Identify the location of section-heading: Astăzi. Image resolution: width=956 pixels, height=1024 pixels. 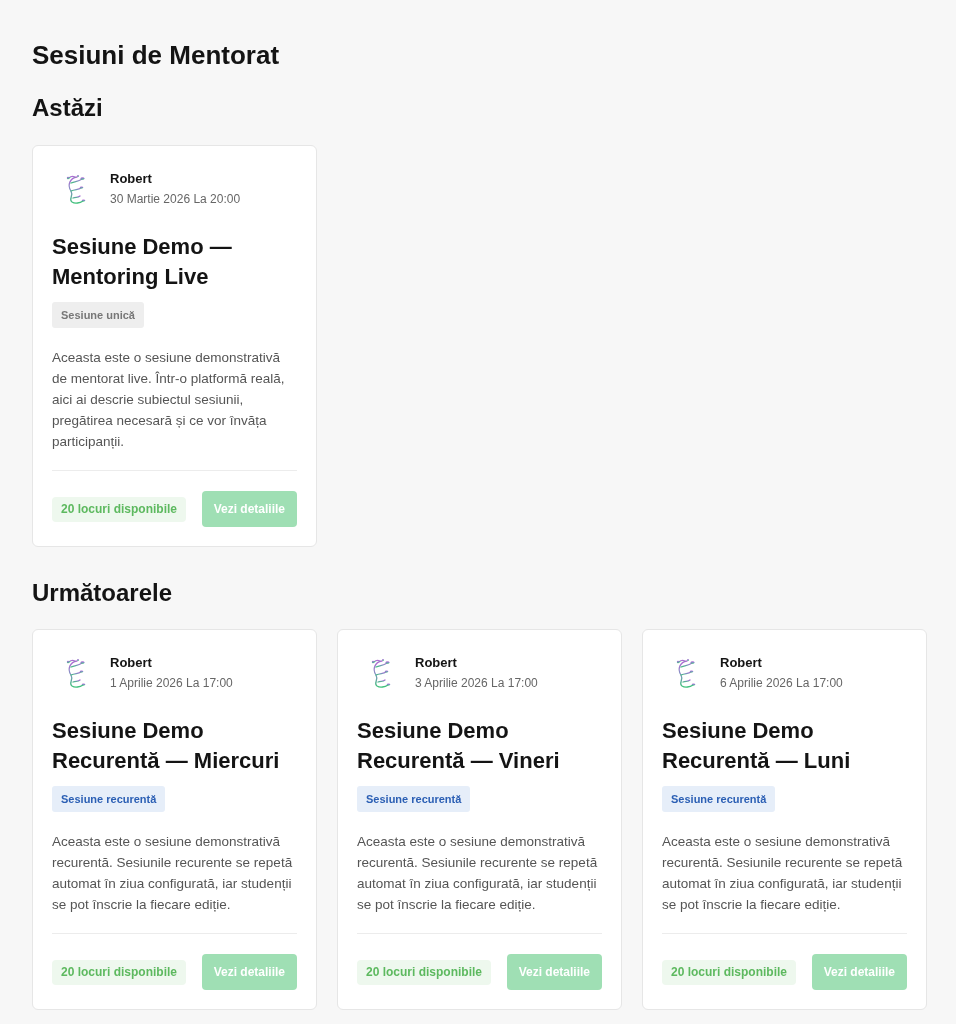
(68, 108).